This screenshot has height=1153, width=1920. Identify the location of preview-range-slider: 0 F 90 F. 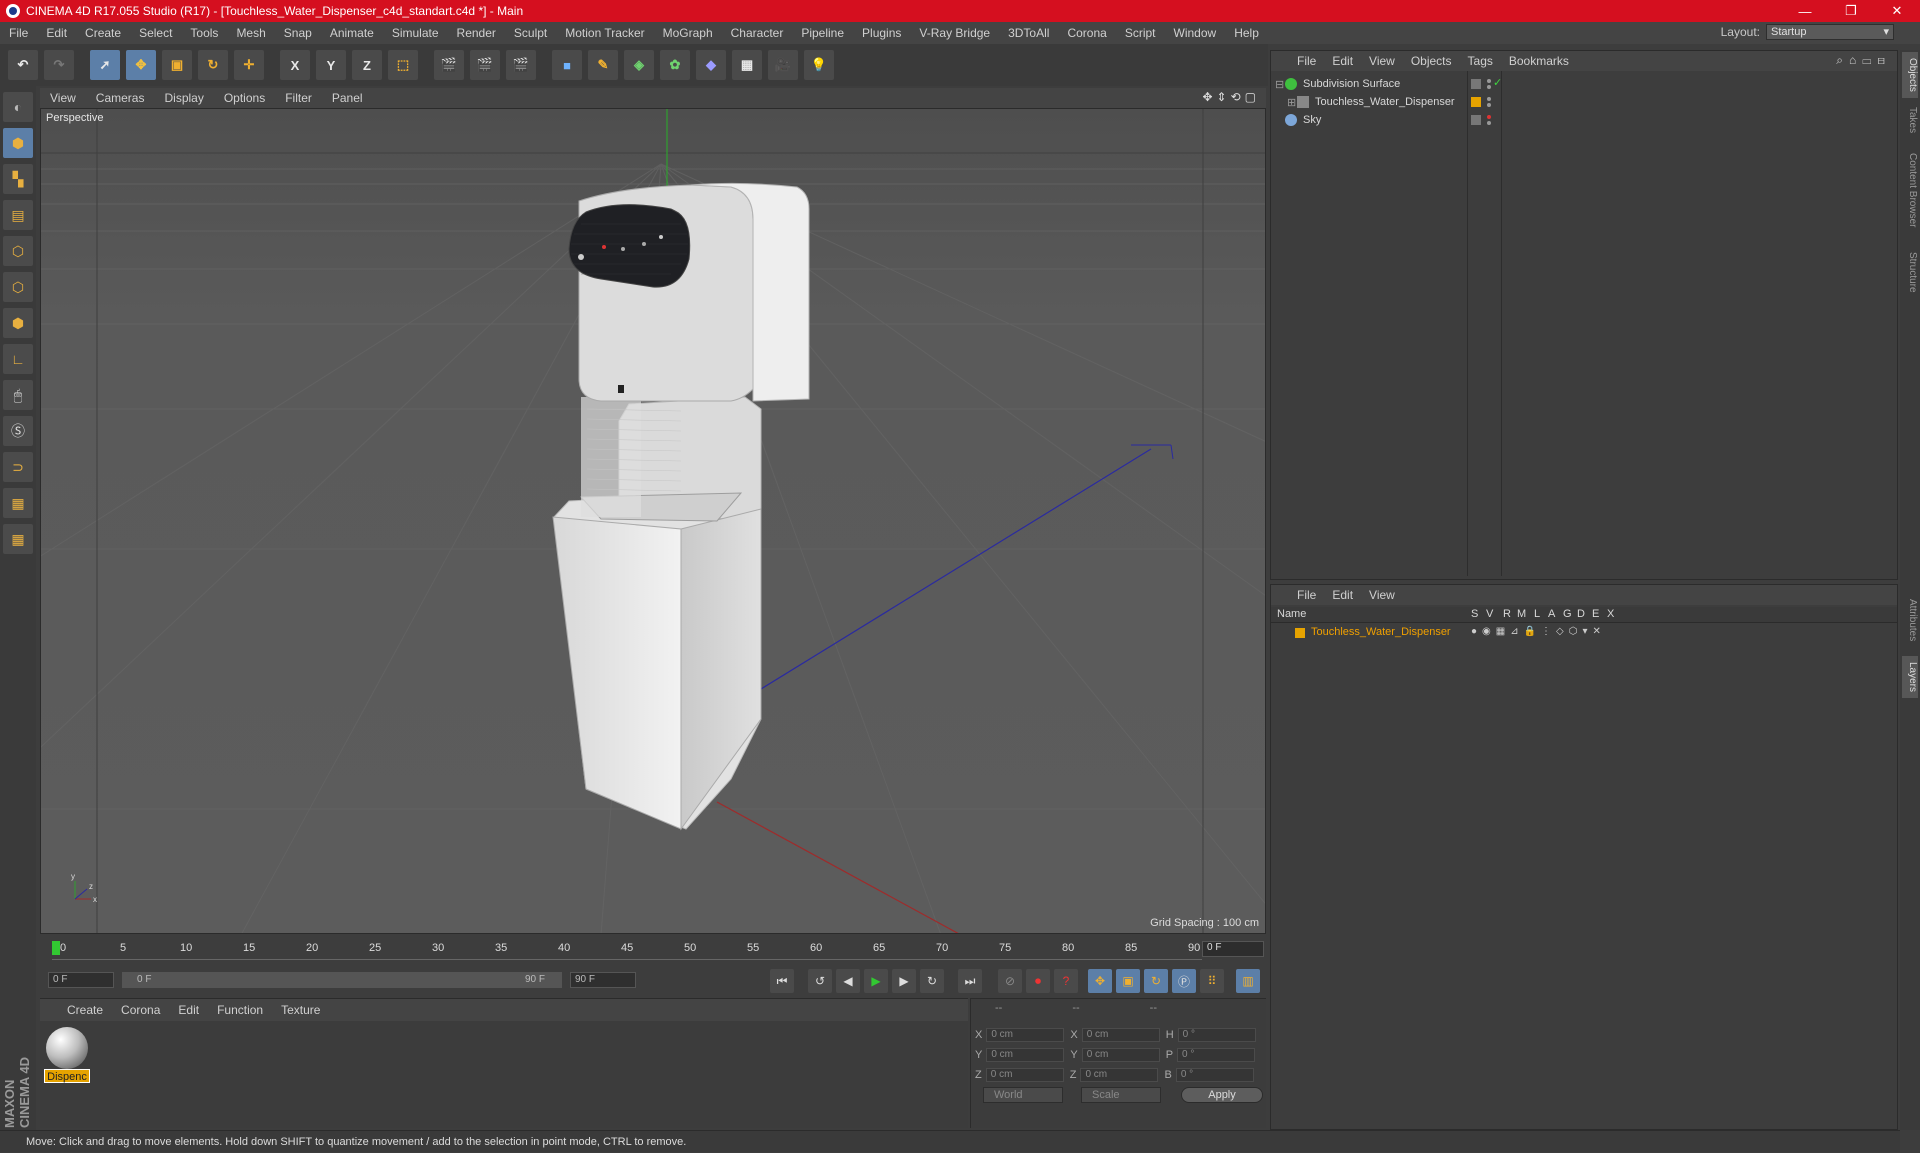
(342, 980).